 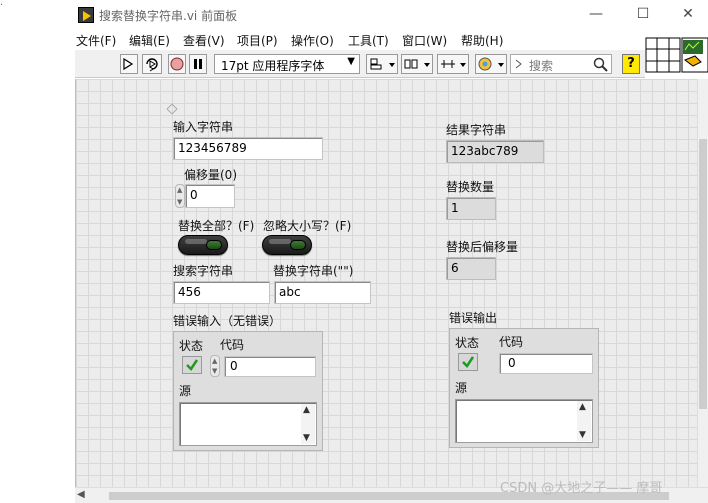 I want to click on result-string-indicator: 123abc789, so click(x=495, y=151).